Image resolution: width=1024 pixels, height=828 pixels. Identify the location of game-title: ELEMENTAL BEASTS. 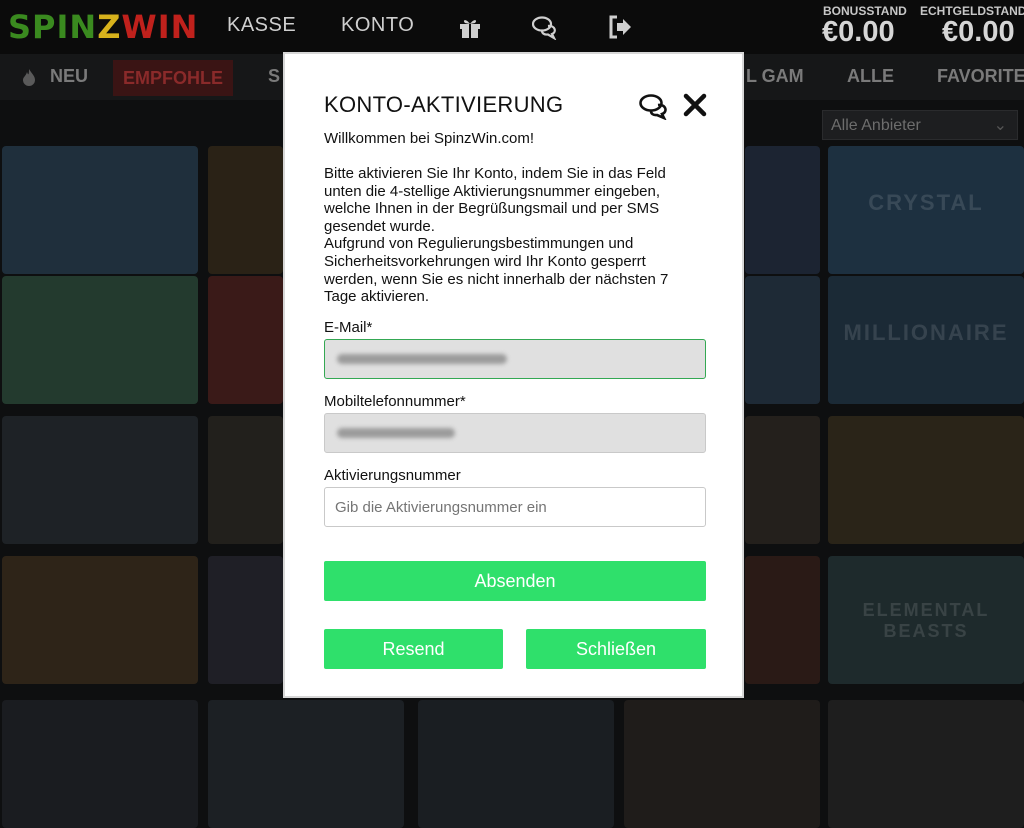
(926, 620).